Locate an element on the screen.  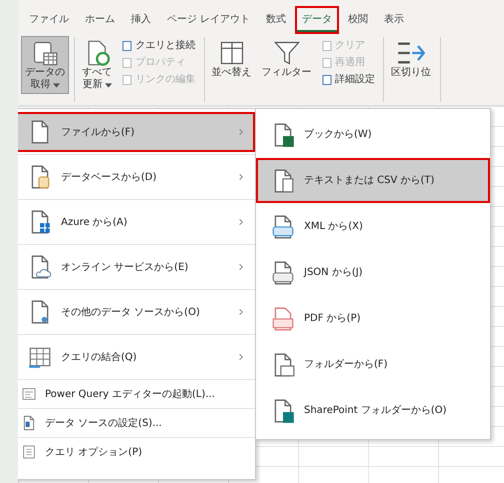
ribbon-tab: ページ レイアウト is located at coordinates (209, 20).